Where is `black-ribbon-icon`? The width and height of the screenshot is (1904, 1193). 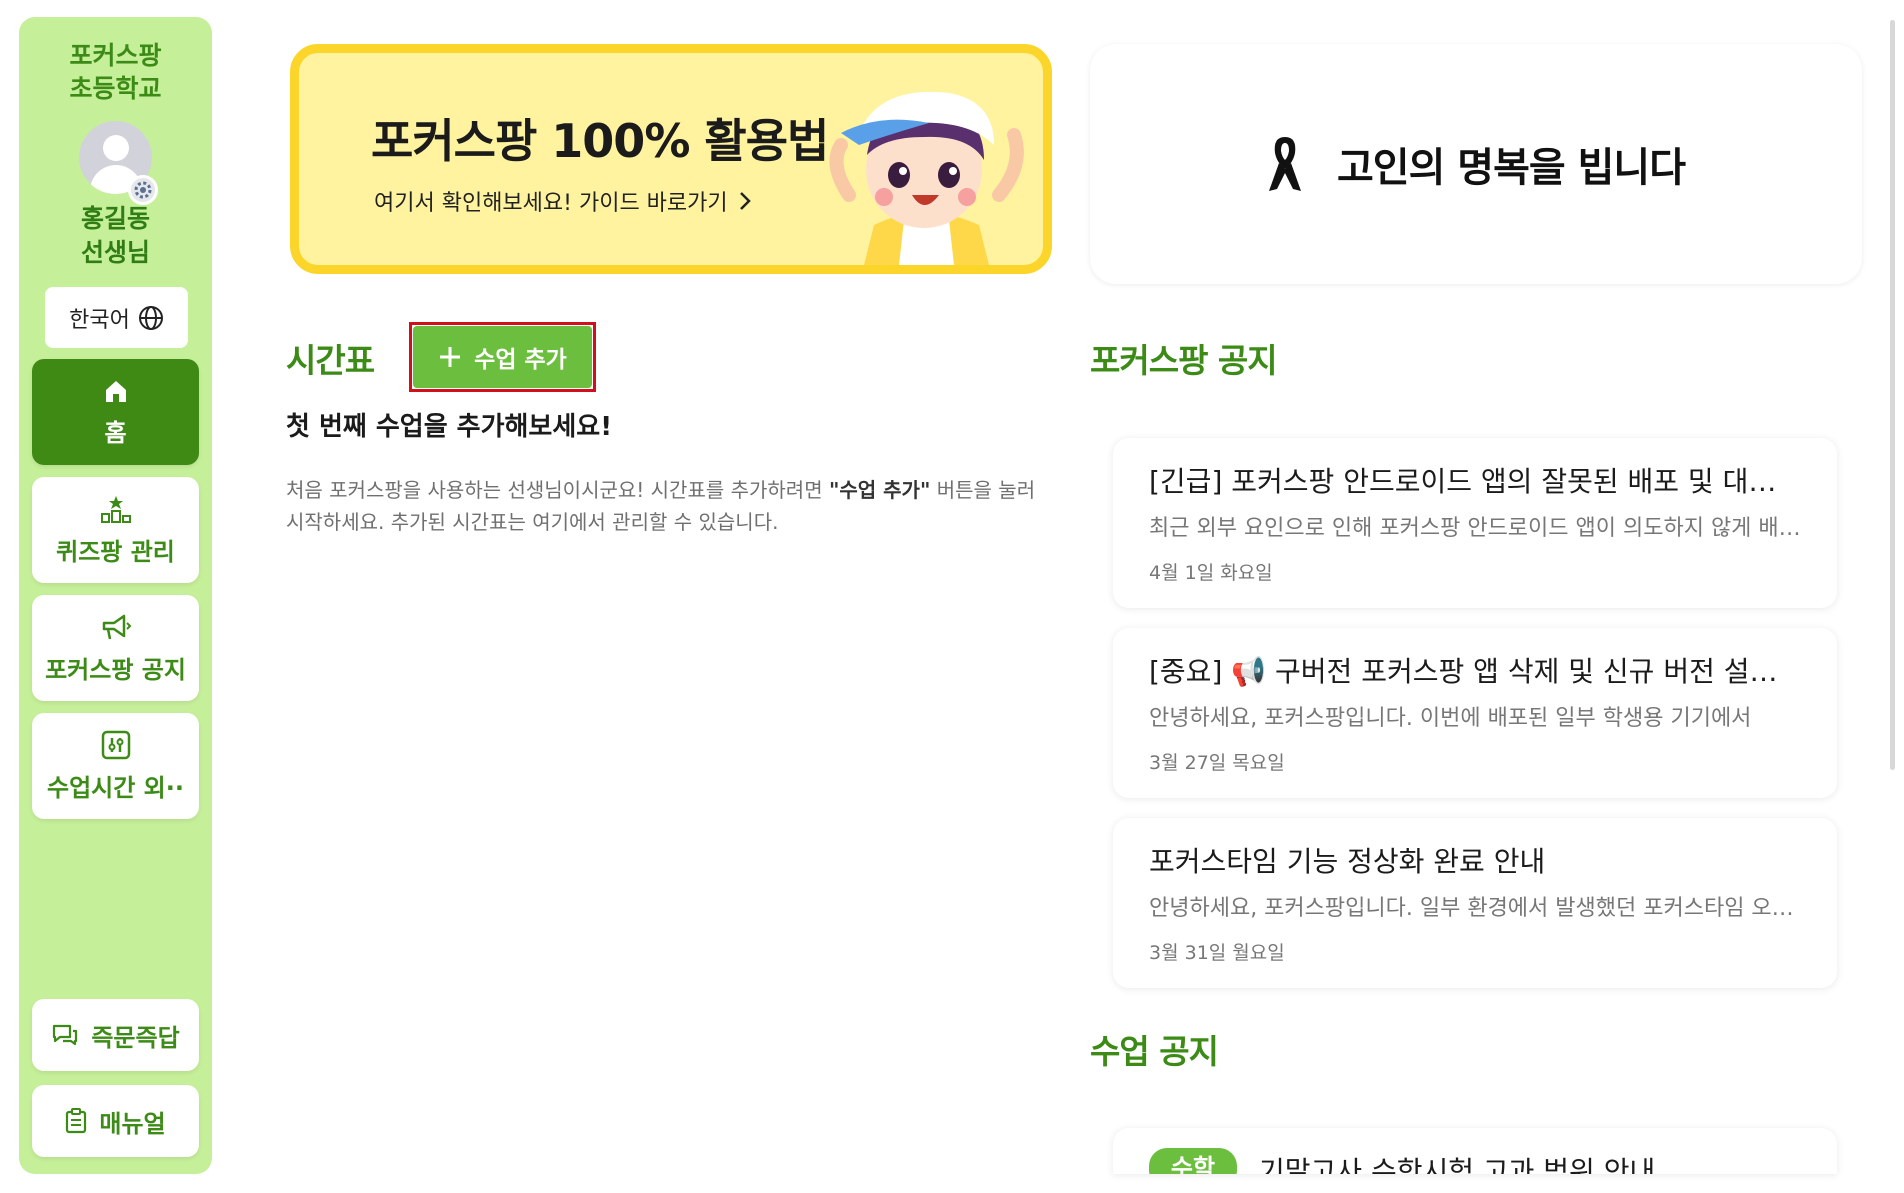 black-ribbon-icon is located at coordinates (1284, 164).